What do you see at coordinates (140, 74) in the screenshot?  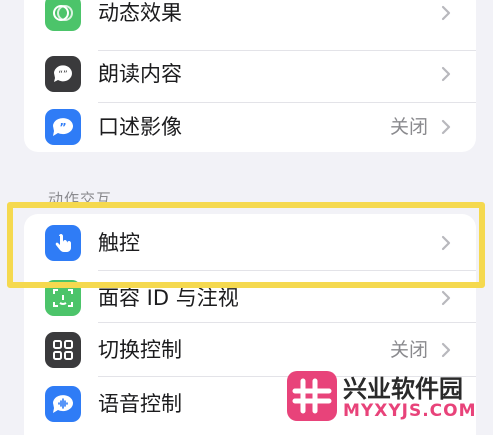 I see `settings-row-label: 朗读内容` at bounding box center [140, 74].